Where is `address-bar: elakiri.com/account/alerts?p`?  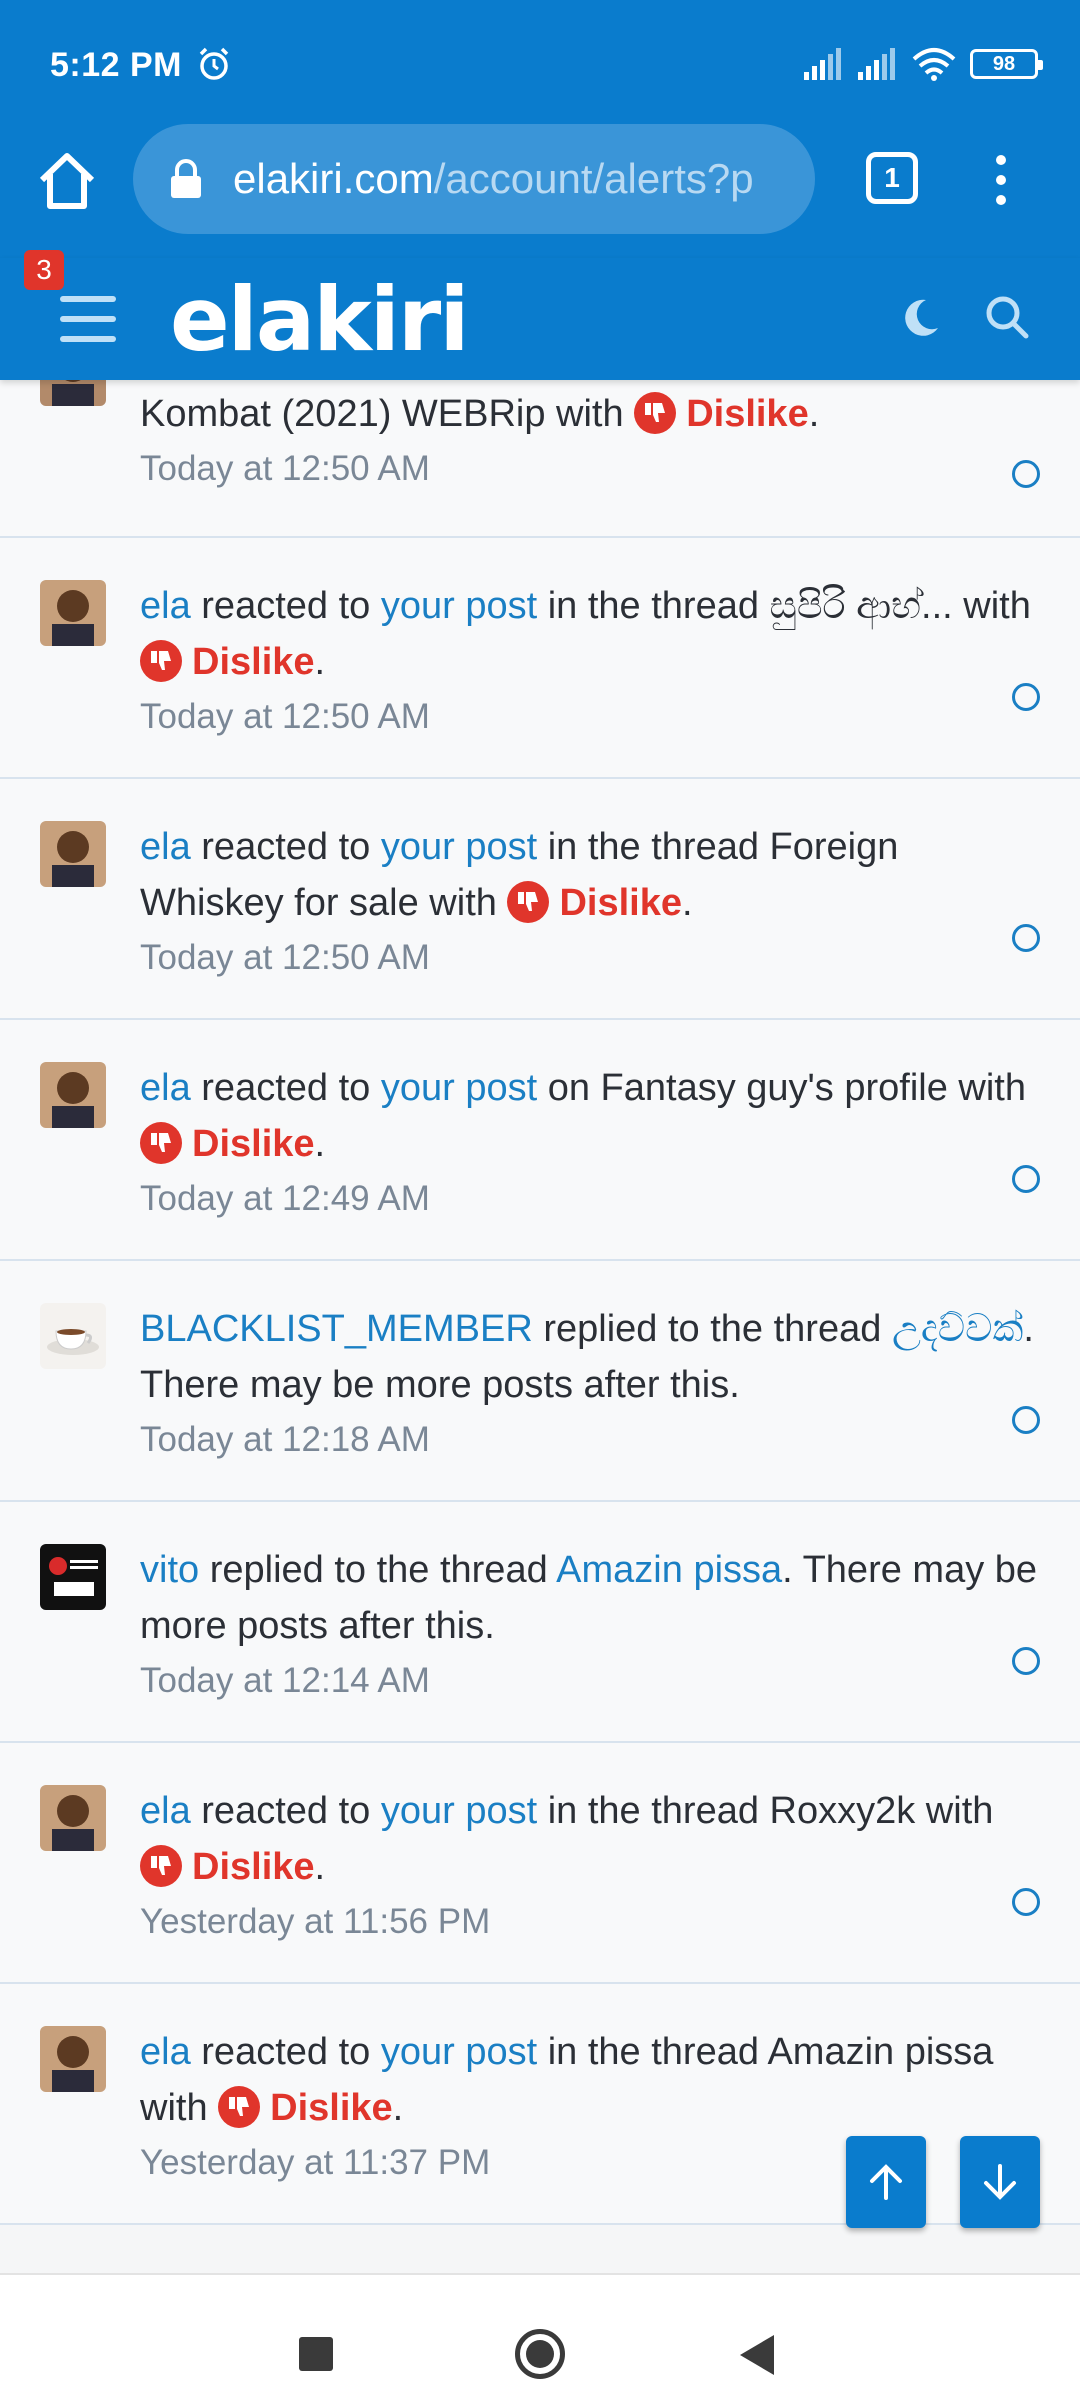 address-bar: elakiri.com/account/alerts?p is located at coordinates (474, 179).